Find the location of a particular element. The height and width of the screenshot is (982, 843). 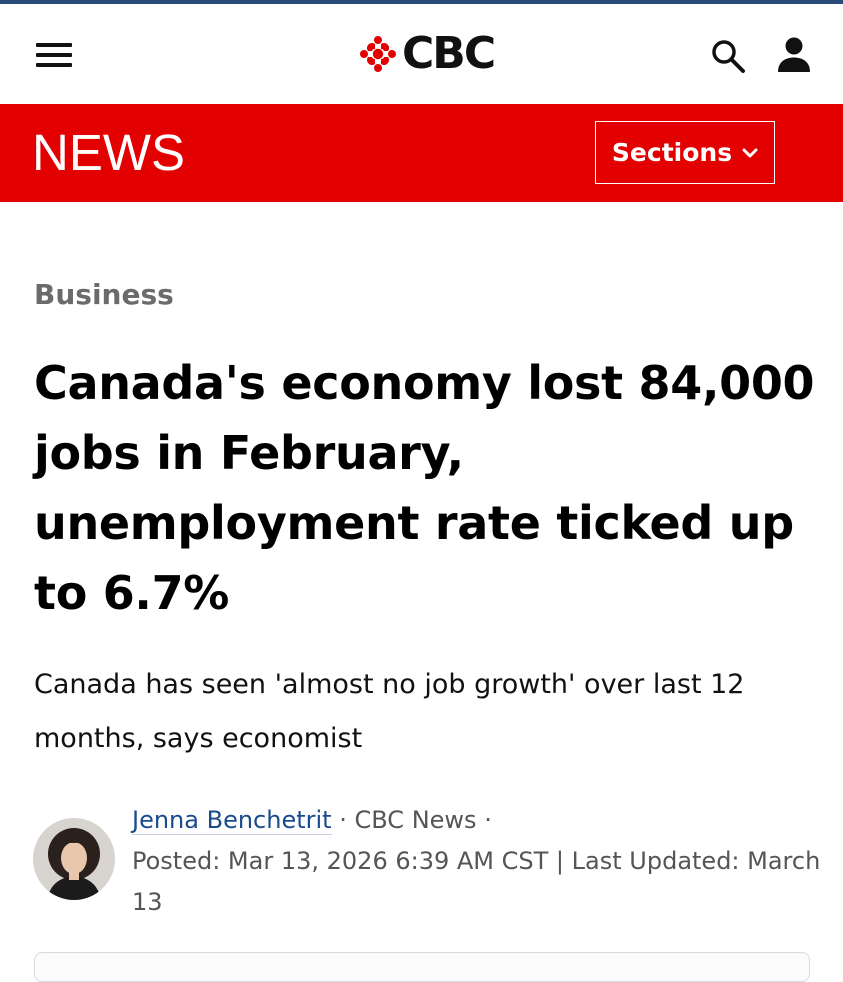

chevron-down-icon is located at coordinates (750, 152).